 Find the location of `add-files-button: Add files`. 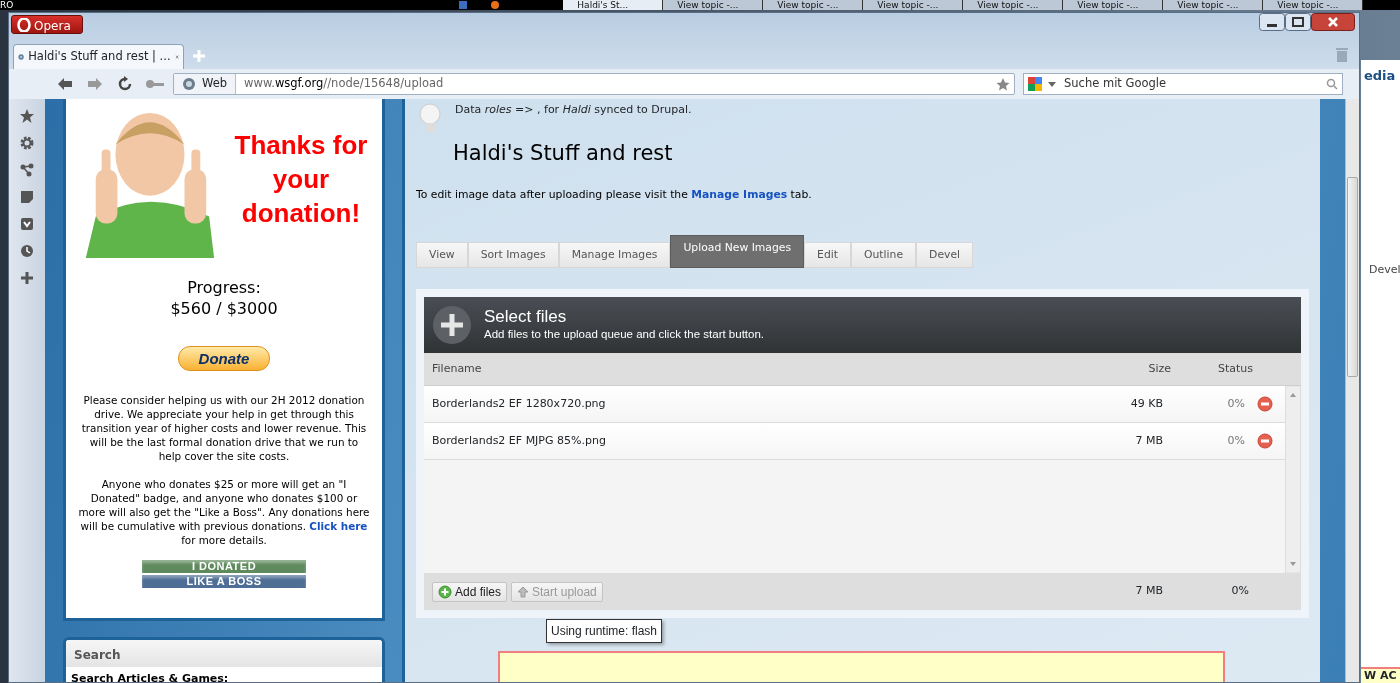

add-files-button: Add files is located at coordinates (470, 591).